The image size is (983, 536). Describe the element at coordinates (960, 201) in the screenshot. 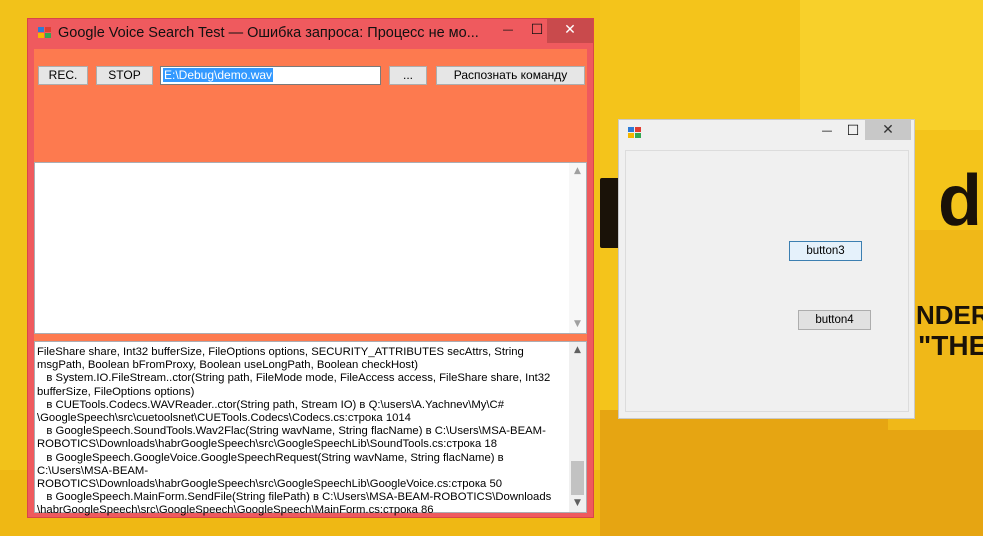

I see `wallpaper-text-d: d` at that location.